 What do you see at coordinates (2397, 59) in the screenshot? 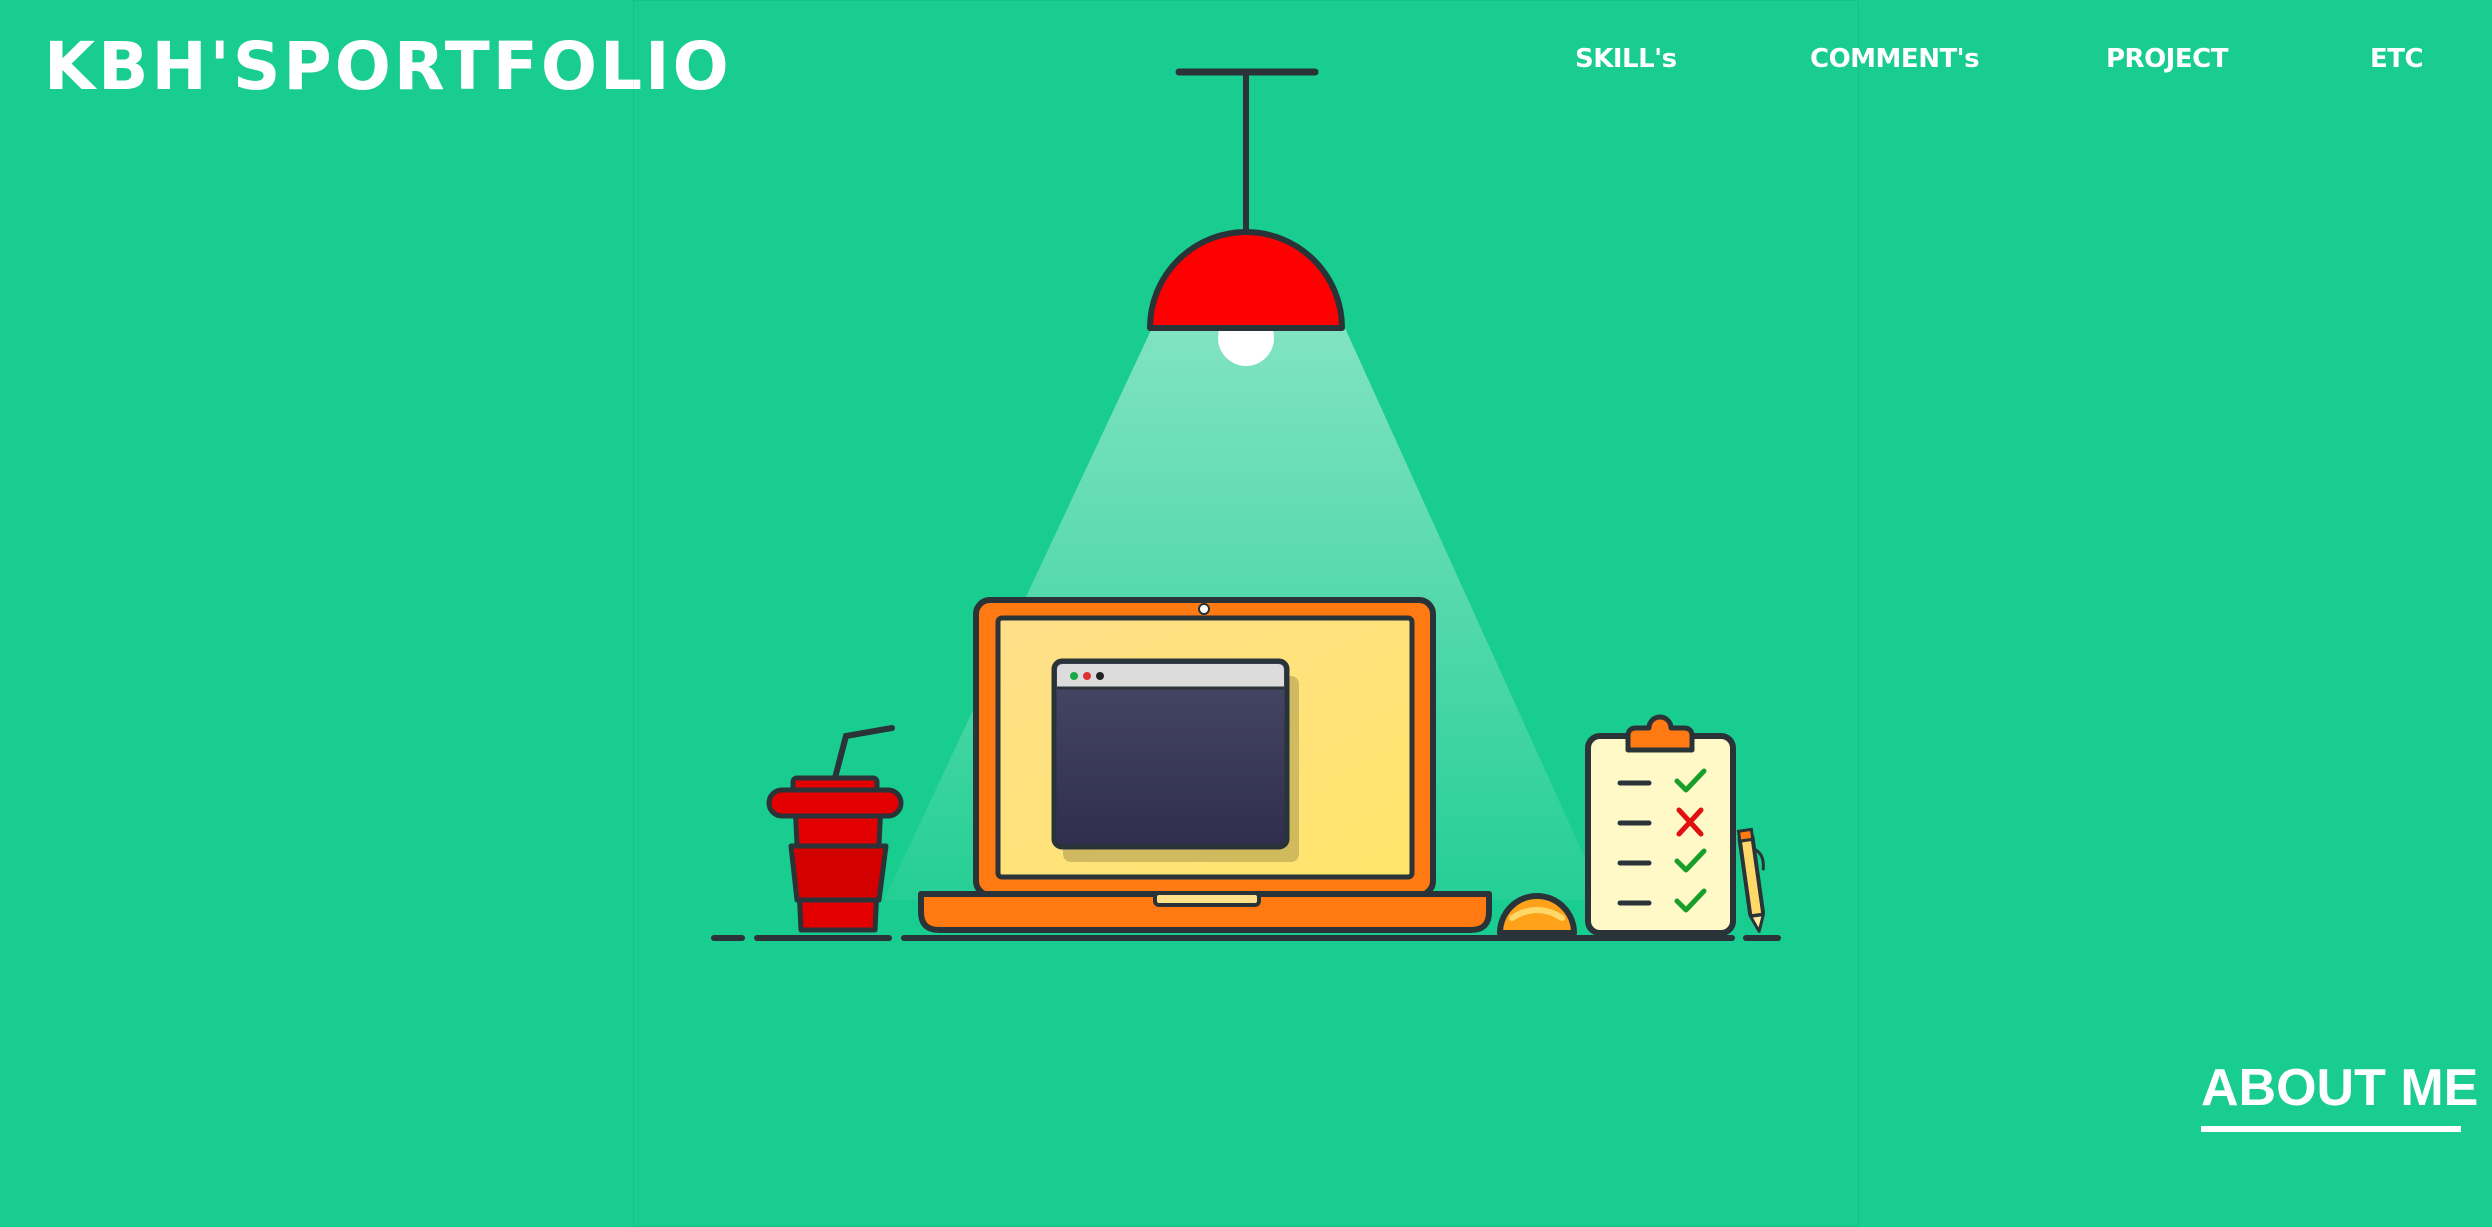
I see `nav-etc: ETC` at bounding box center [2397, 59].